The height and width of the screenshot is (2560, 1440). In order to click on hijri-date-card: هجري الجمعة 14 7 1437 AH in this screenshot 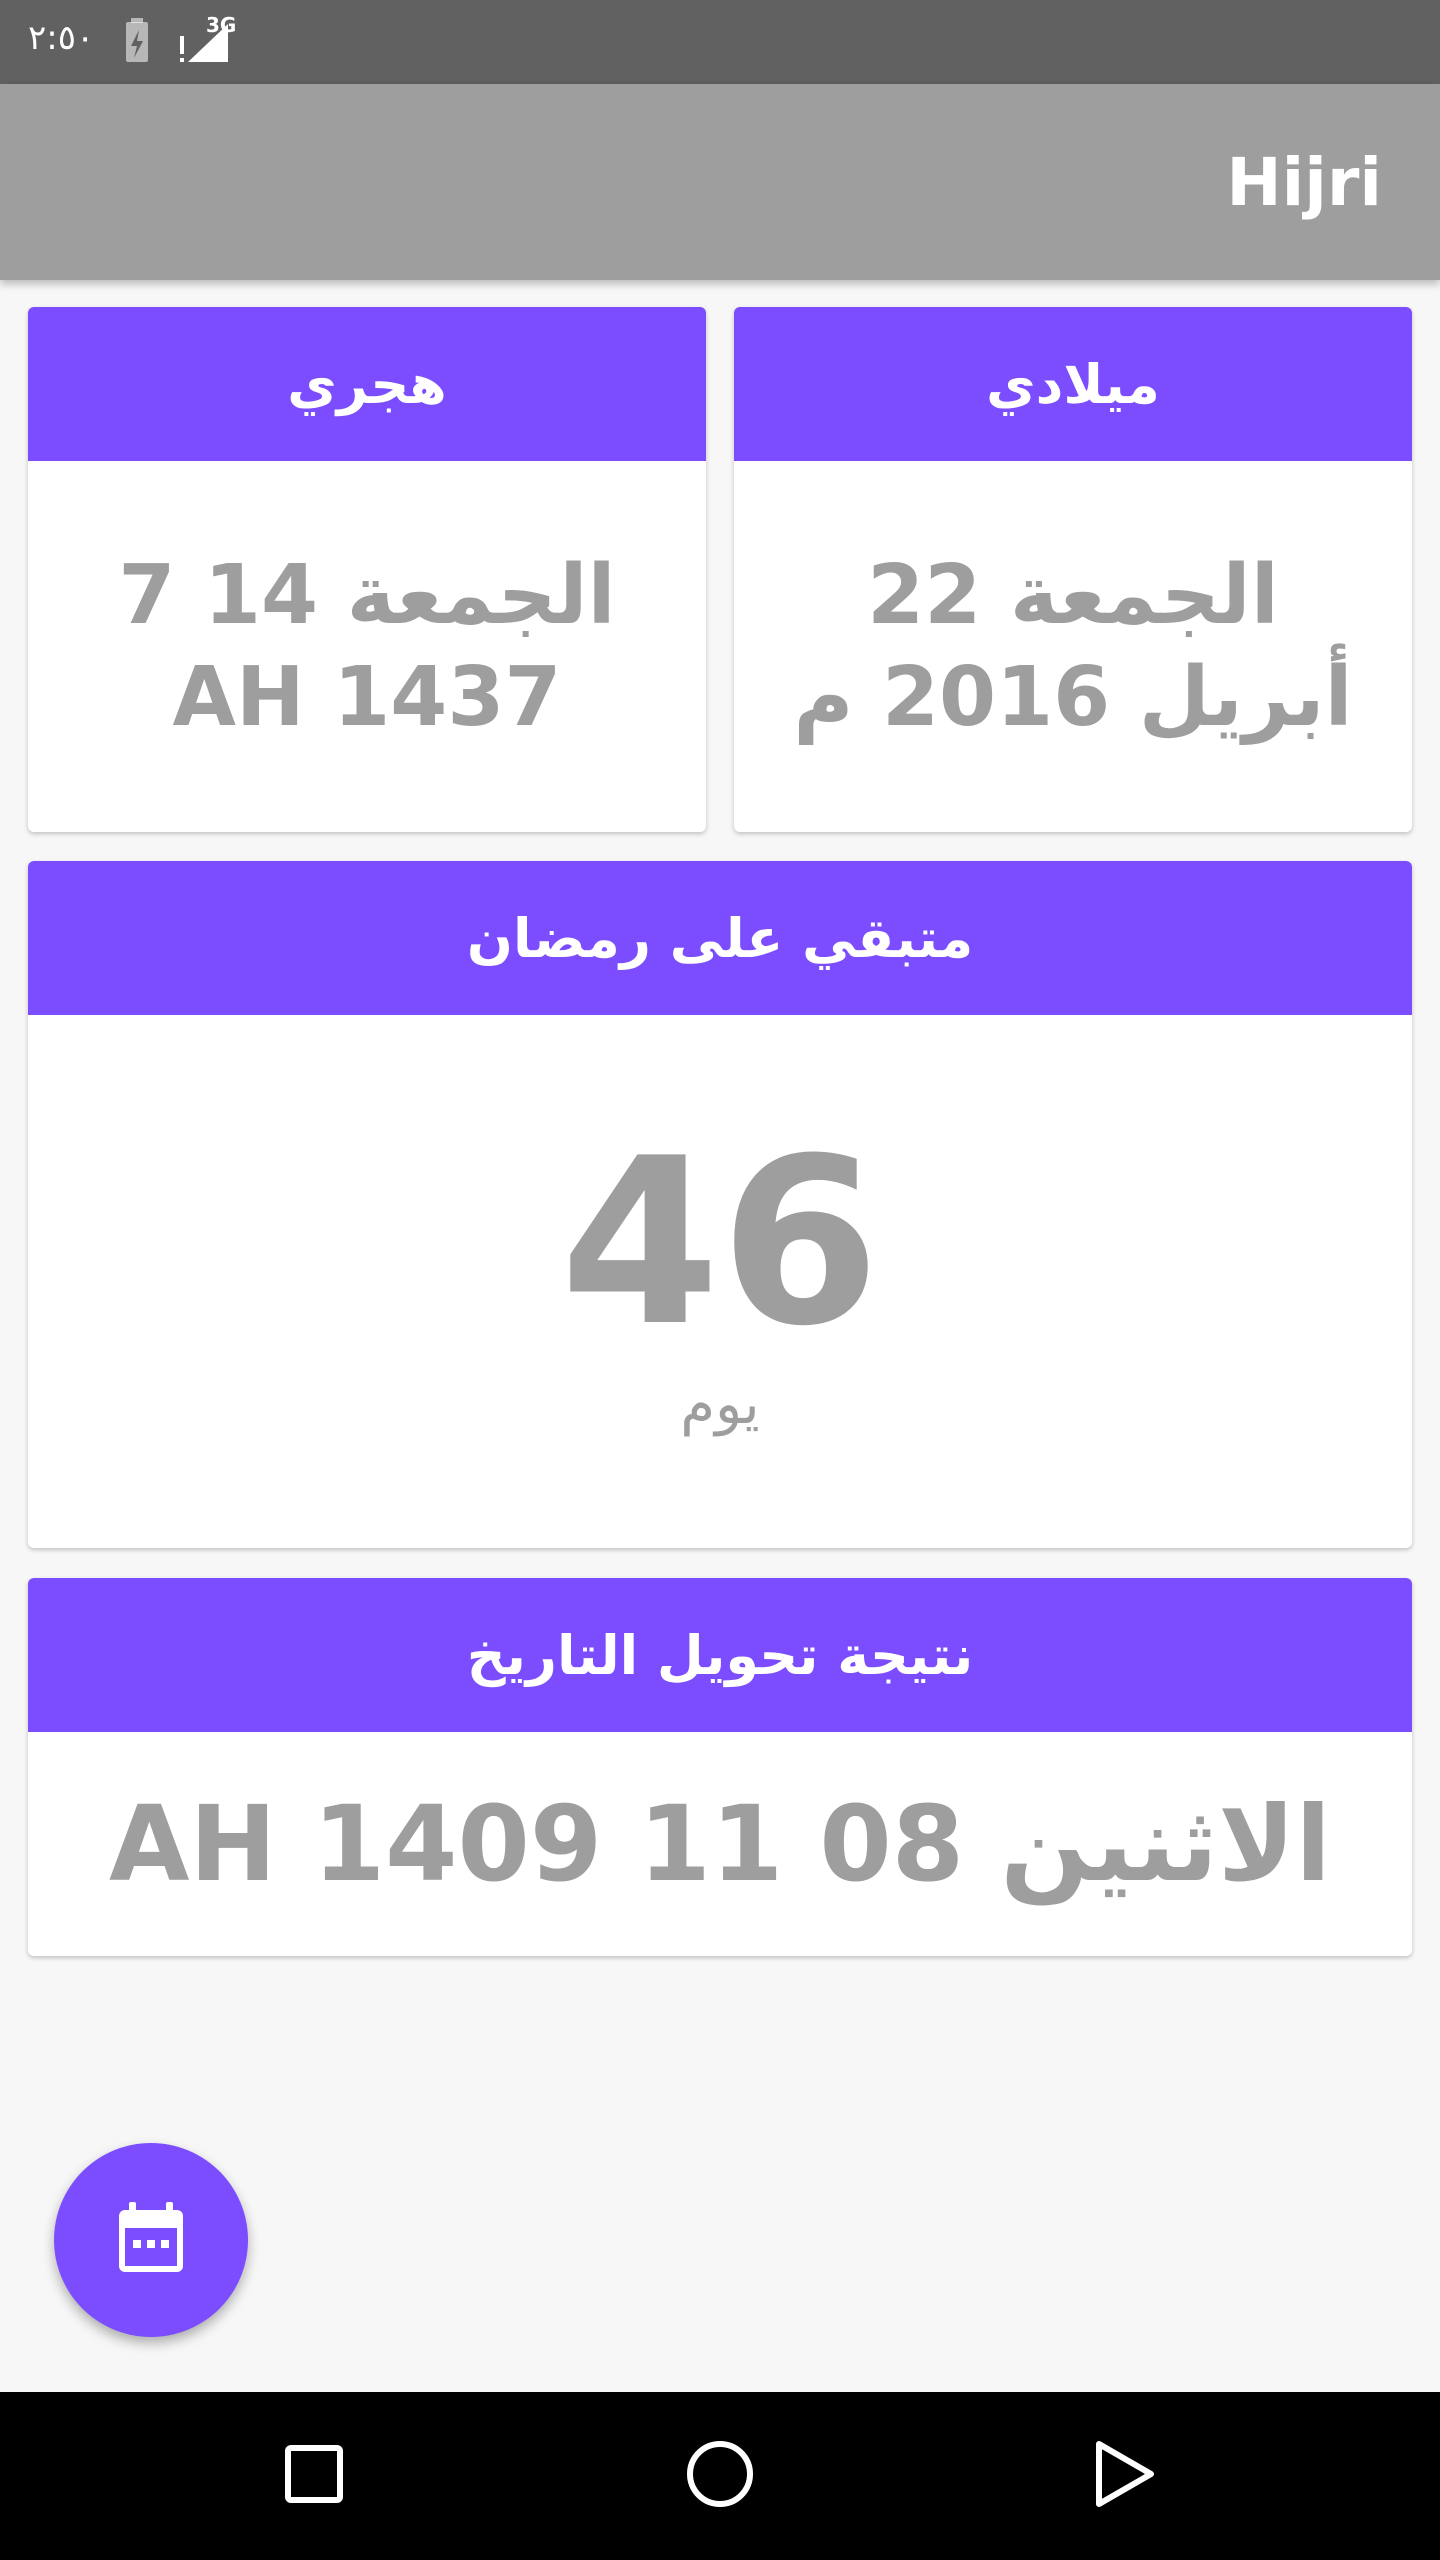, I will do `click(367, 569)`.